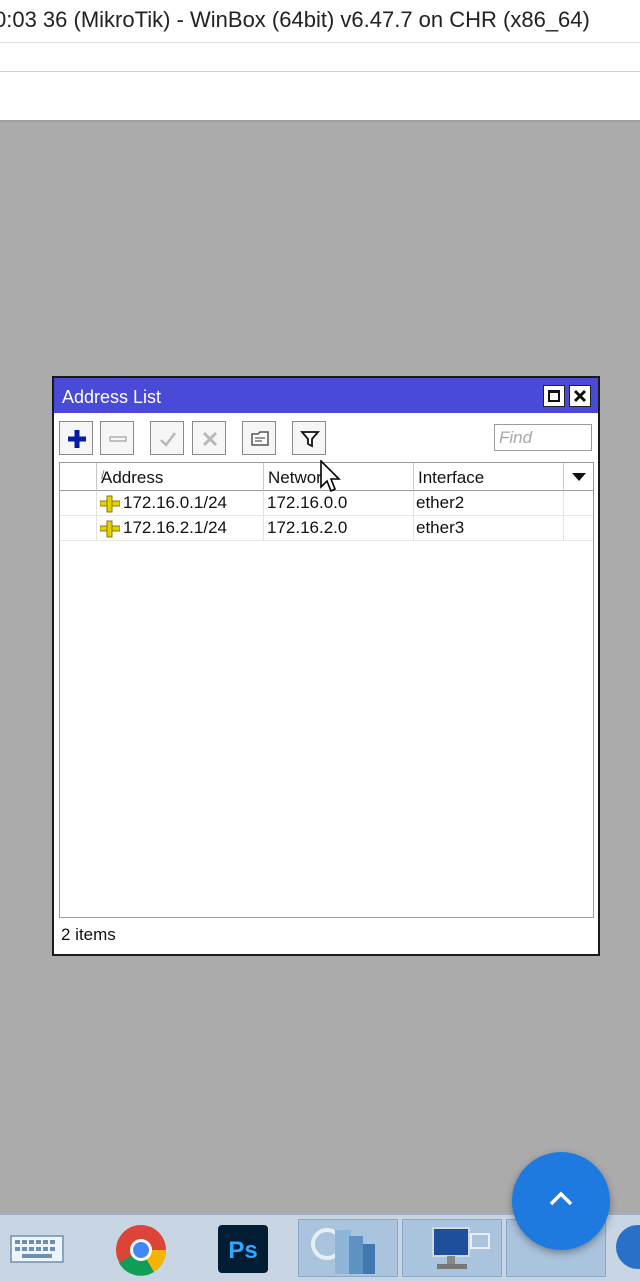  I want to click on svg-text: Ps, so click(242, 1250).